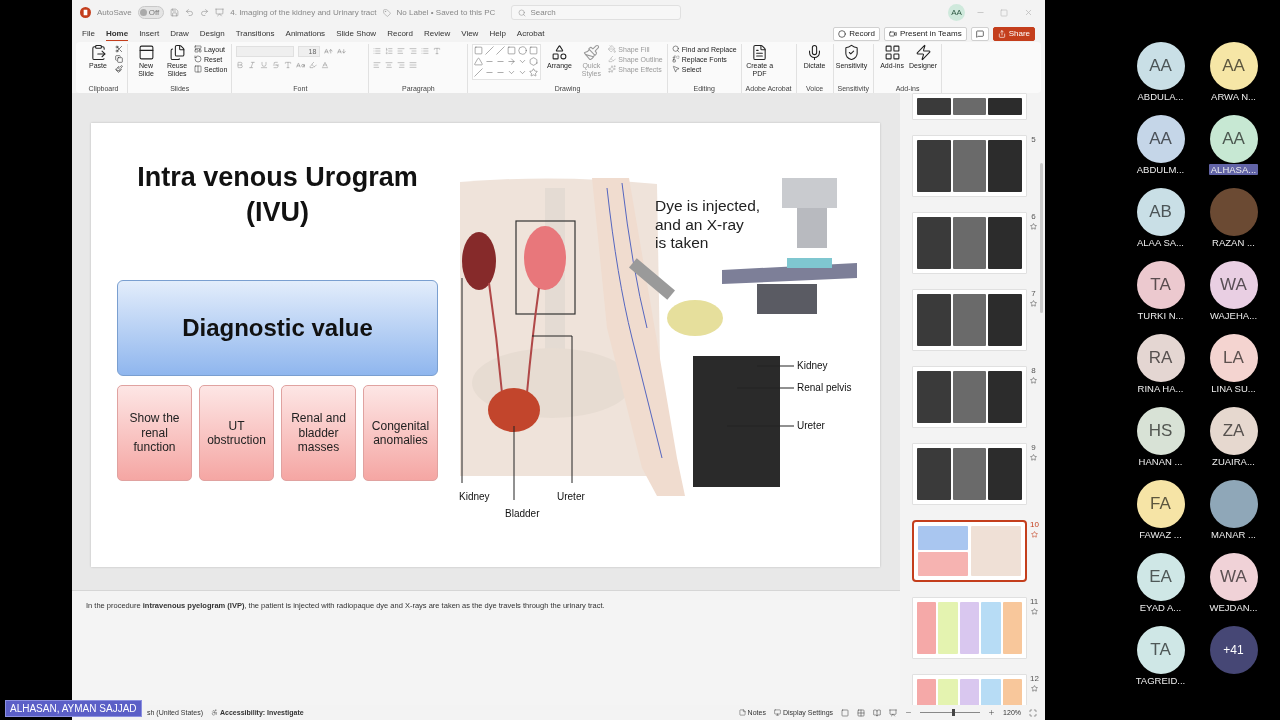 The width and height of the screenshot is (1280, 720). What do you see at coordinates (612, 59) in the screenshot?
I see `pen-icon` at bounding box center [612, 59].